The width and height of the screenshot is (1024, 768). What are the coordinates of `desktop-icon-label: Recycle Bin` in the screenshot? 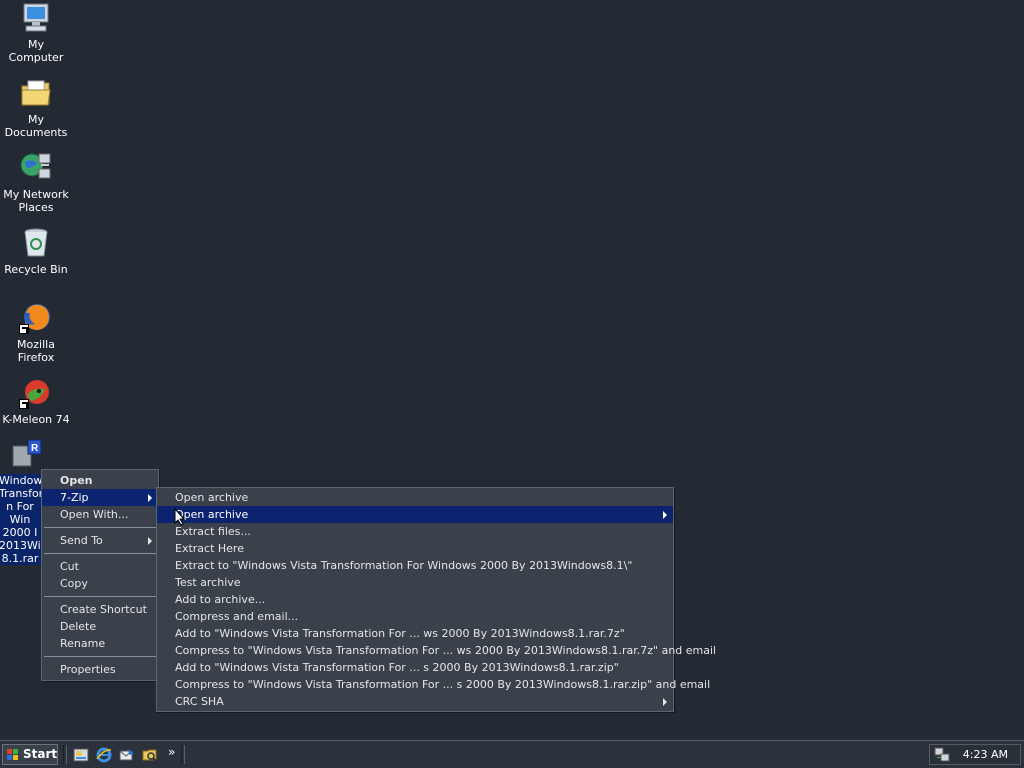 It's located at (36, 269).